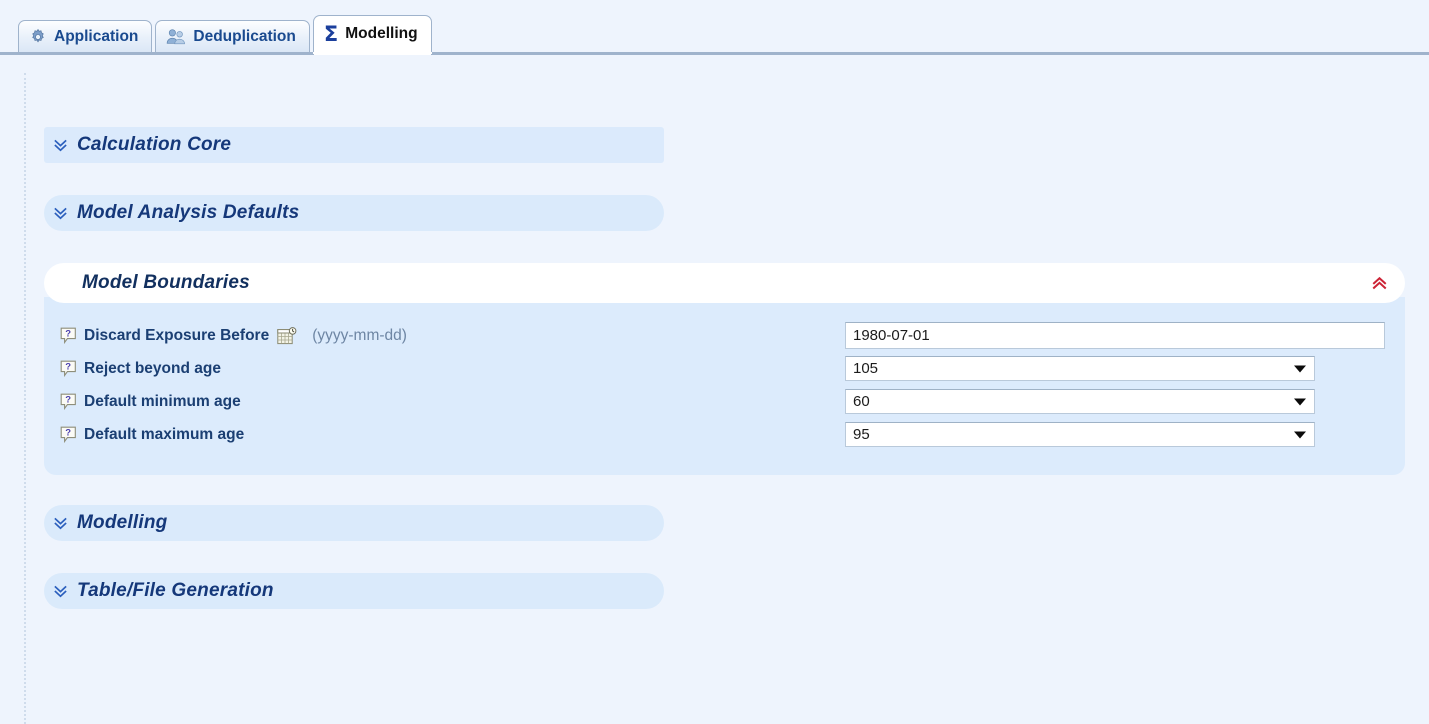 This screenshot has height=724, width=1429. I want to click on field-label-text: Default minimum age, so click(162, 401).